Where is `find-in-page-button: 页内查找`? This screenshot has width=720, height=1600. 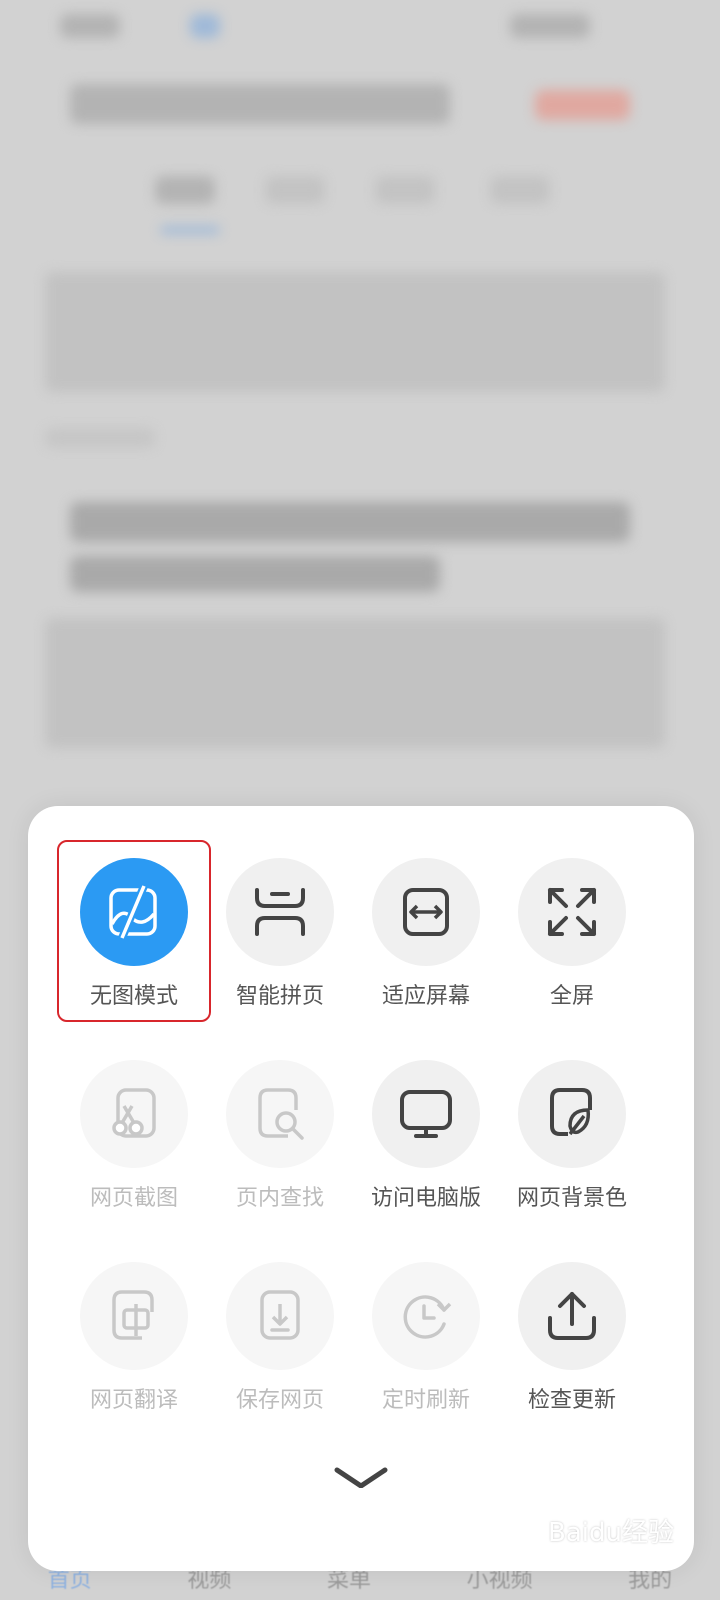
find-in-page-button: 页内查找 is located at coordinates (280, 1136).